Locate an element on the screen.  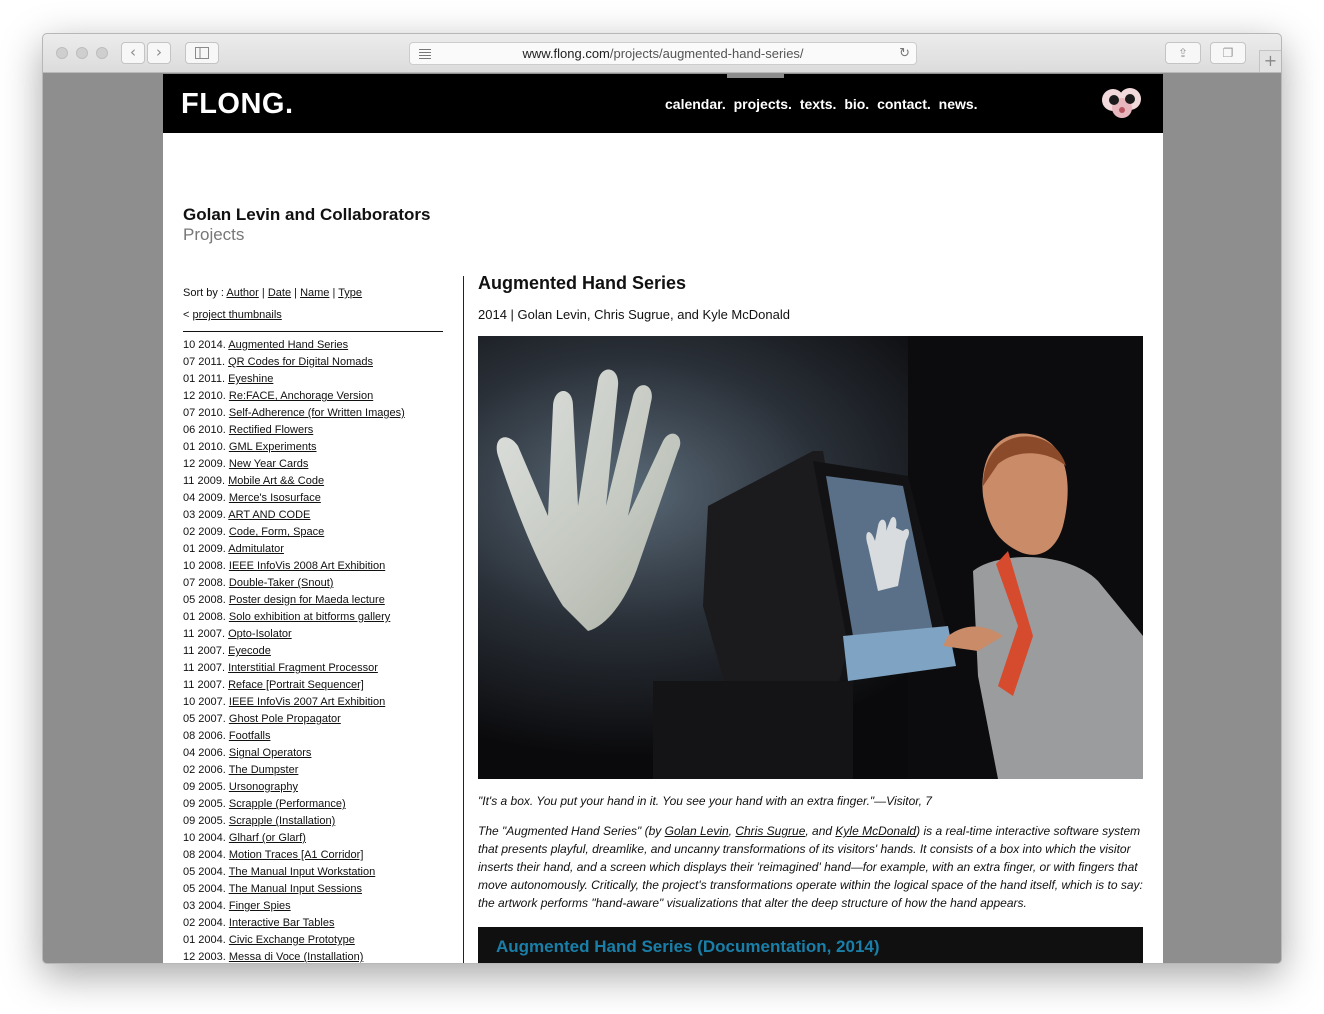
tabs-button: ❐ is located at coordinates (1228, 53).